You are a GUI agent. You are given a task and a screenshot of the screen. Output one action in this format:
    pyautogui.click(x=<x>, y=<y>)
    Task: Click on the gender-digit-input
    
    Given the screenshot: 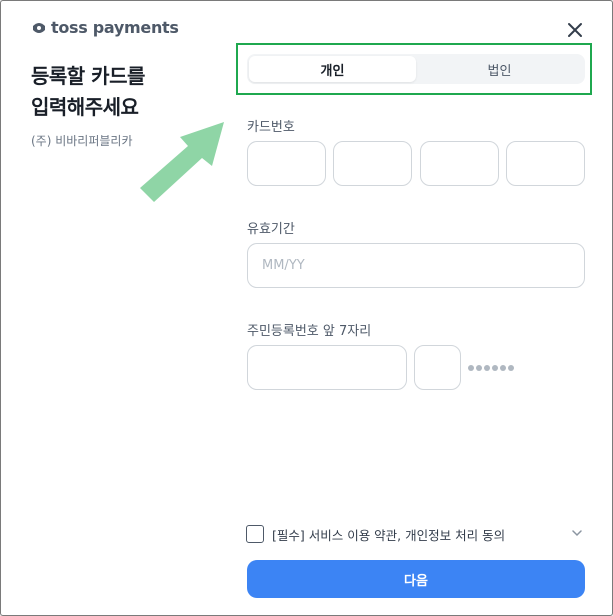 What is the action you would take?
    pyautogui.click(x=437, y=367)
    